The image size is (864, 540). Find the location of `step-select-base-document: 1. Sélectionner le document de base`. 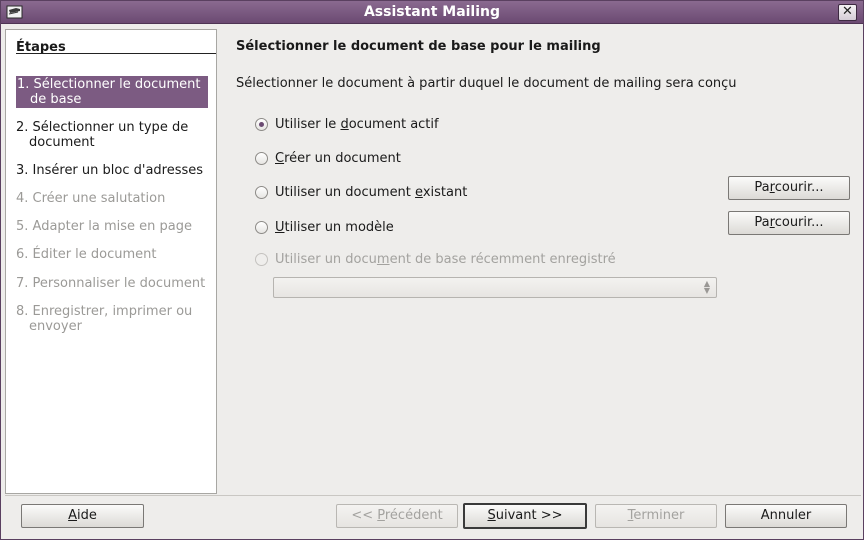

step-select-base-document: 1. Sélectionner le document de base is located at coordinates (112, 92).